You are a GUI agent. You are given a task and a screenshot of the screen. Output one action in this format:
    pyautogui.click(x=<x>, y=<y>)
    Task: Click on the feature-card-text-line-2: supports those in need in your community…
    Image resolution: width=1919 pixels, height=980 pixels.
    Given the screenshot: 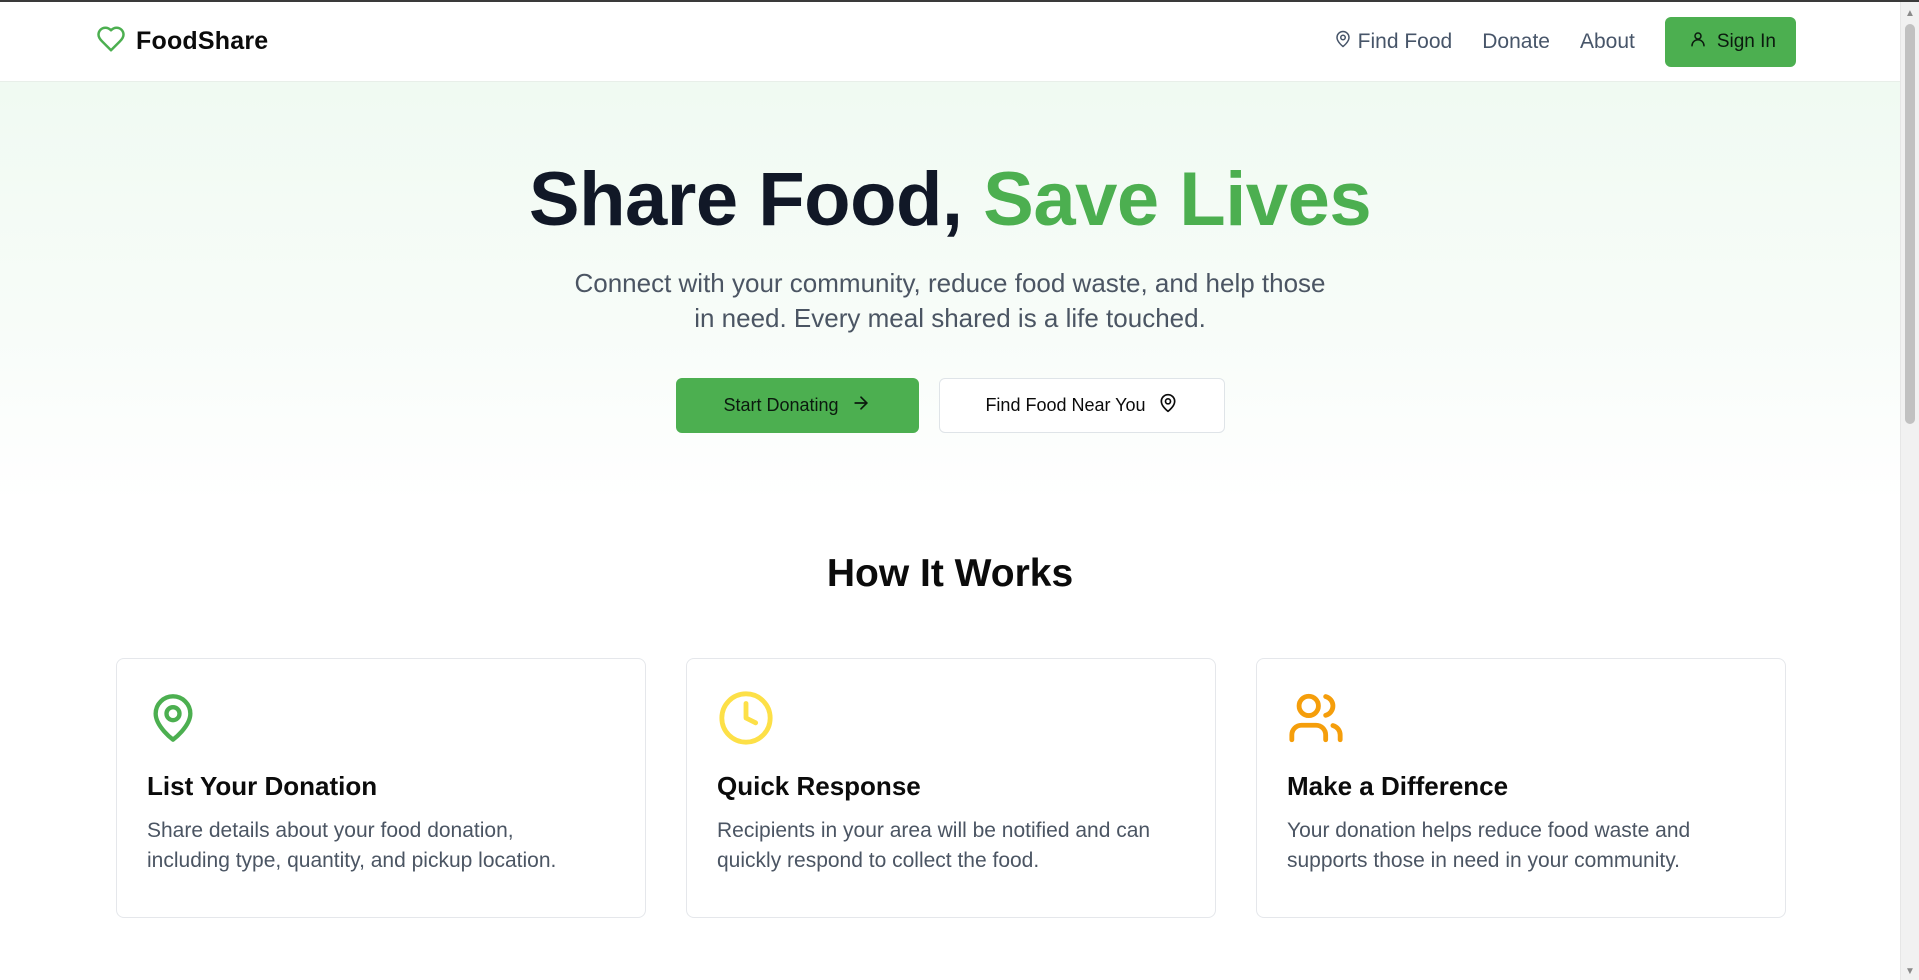 What is the action you would take?
    pyautogui.click(x=1483, y=860)
    